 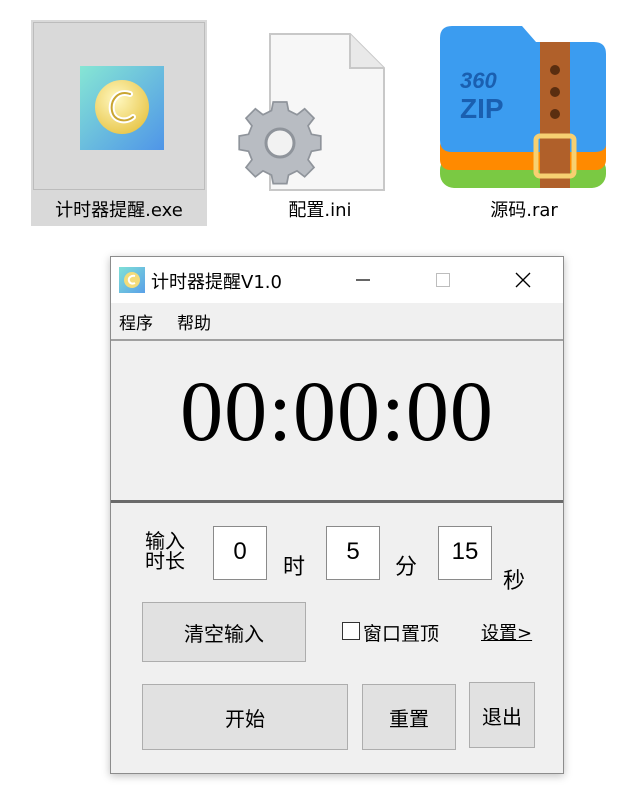 I want to click on settings-file-icon, so click(x=311, y=112).